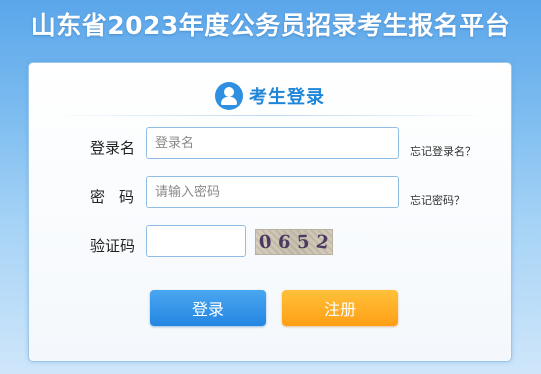 This screenshot has width=541, height=374. I want to click on user-icon, so click(229, 96).